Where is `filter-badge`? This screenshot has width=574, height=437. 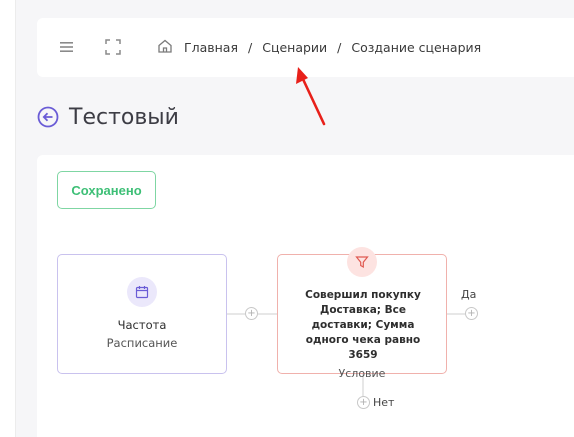
filter-badge is located at coordinates (362, 262).